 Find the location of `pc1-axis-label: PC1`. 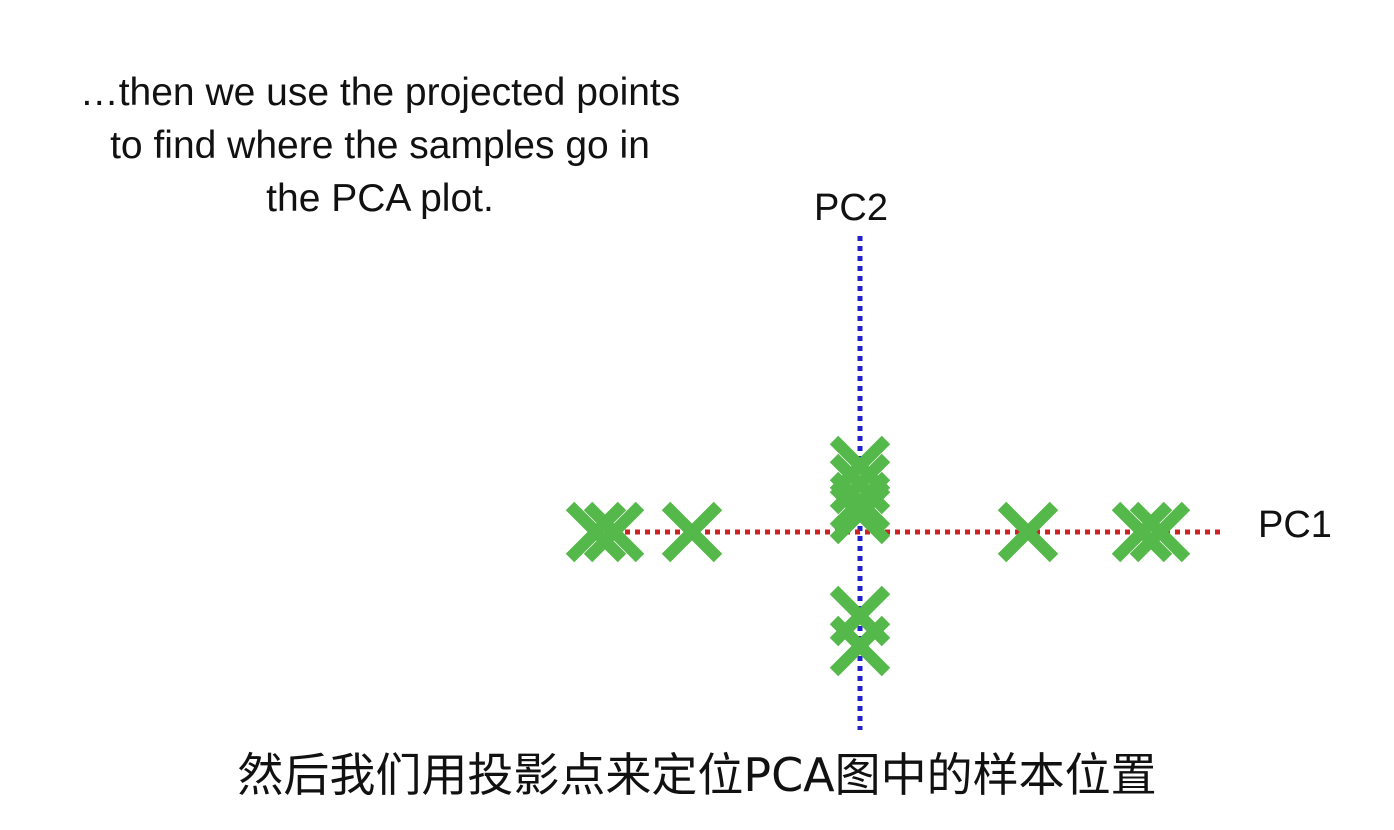

pc1-axis-label: PC1 is located at coordinates (1295, 525).